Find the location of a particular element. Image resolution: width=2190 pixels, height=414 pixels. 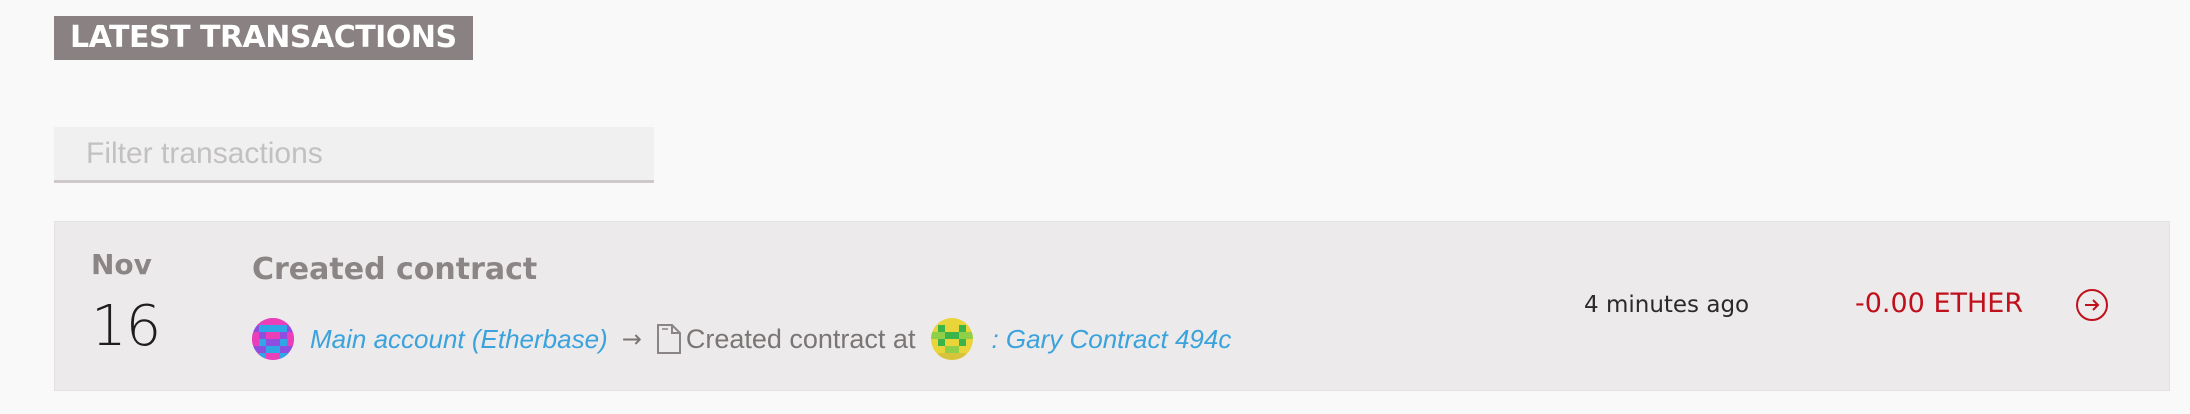

transaction-time: 4 minutes ago is located at coordinates (1667, 305).